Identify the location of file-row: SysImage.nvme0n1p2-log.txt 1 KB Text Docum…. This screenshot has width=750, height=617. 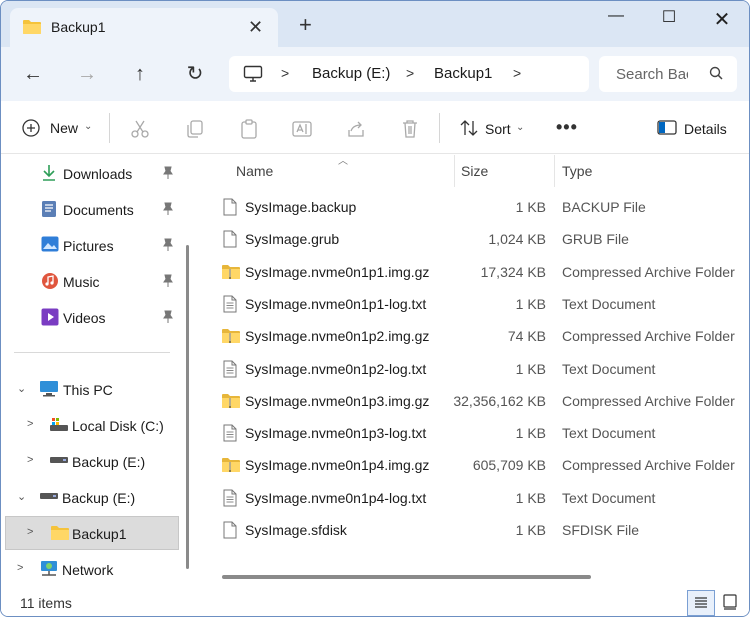
(475, 369).